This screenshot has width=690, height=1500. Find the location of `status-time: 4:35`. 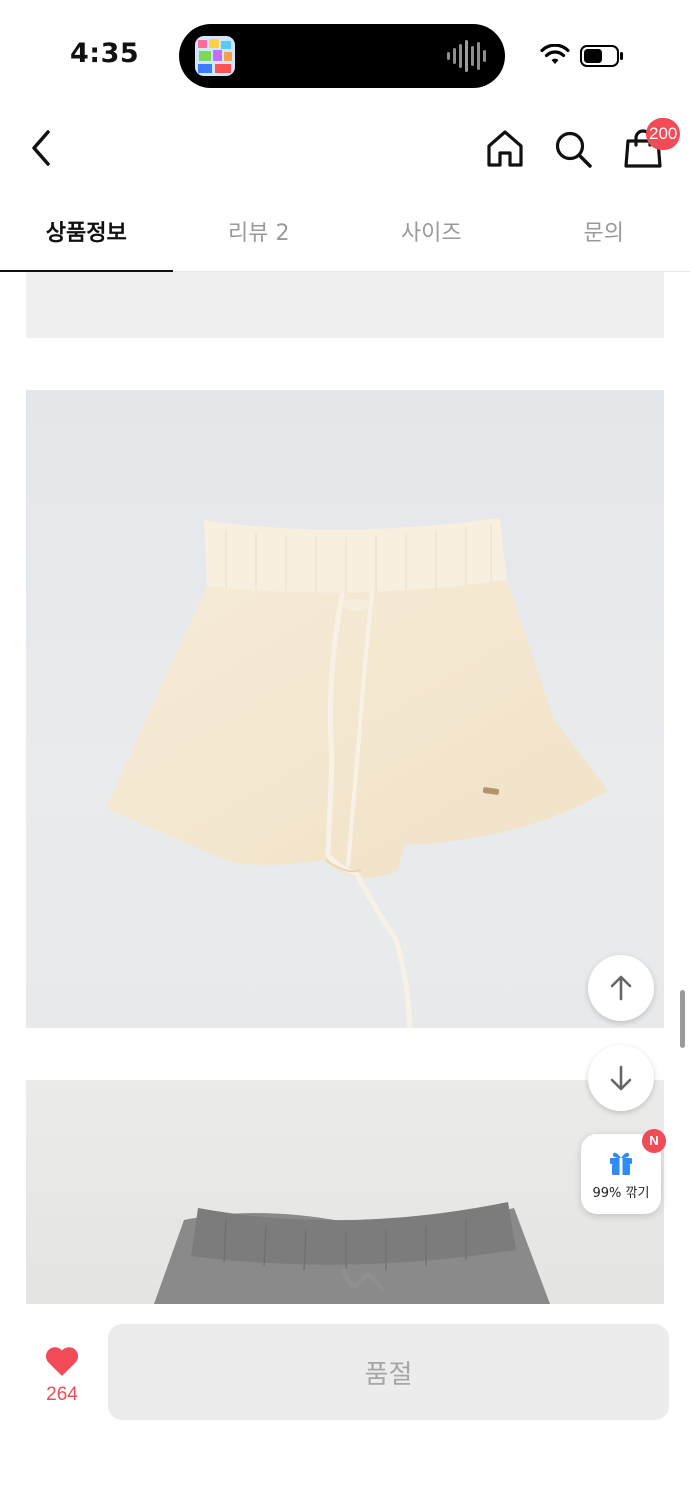

status-time: 4:35 is located at coordinates (105, 53).